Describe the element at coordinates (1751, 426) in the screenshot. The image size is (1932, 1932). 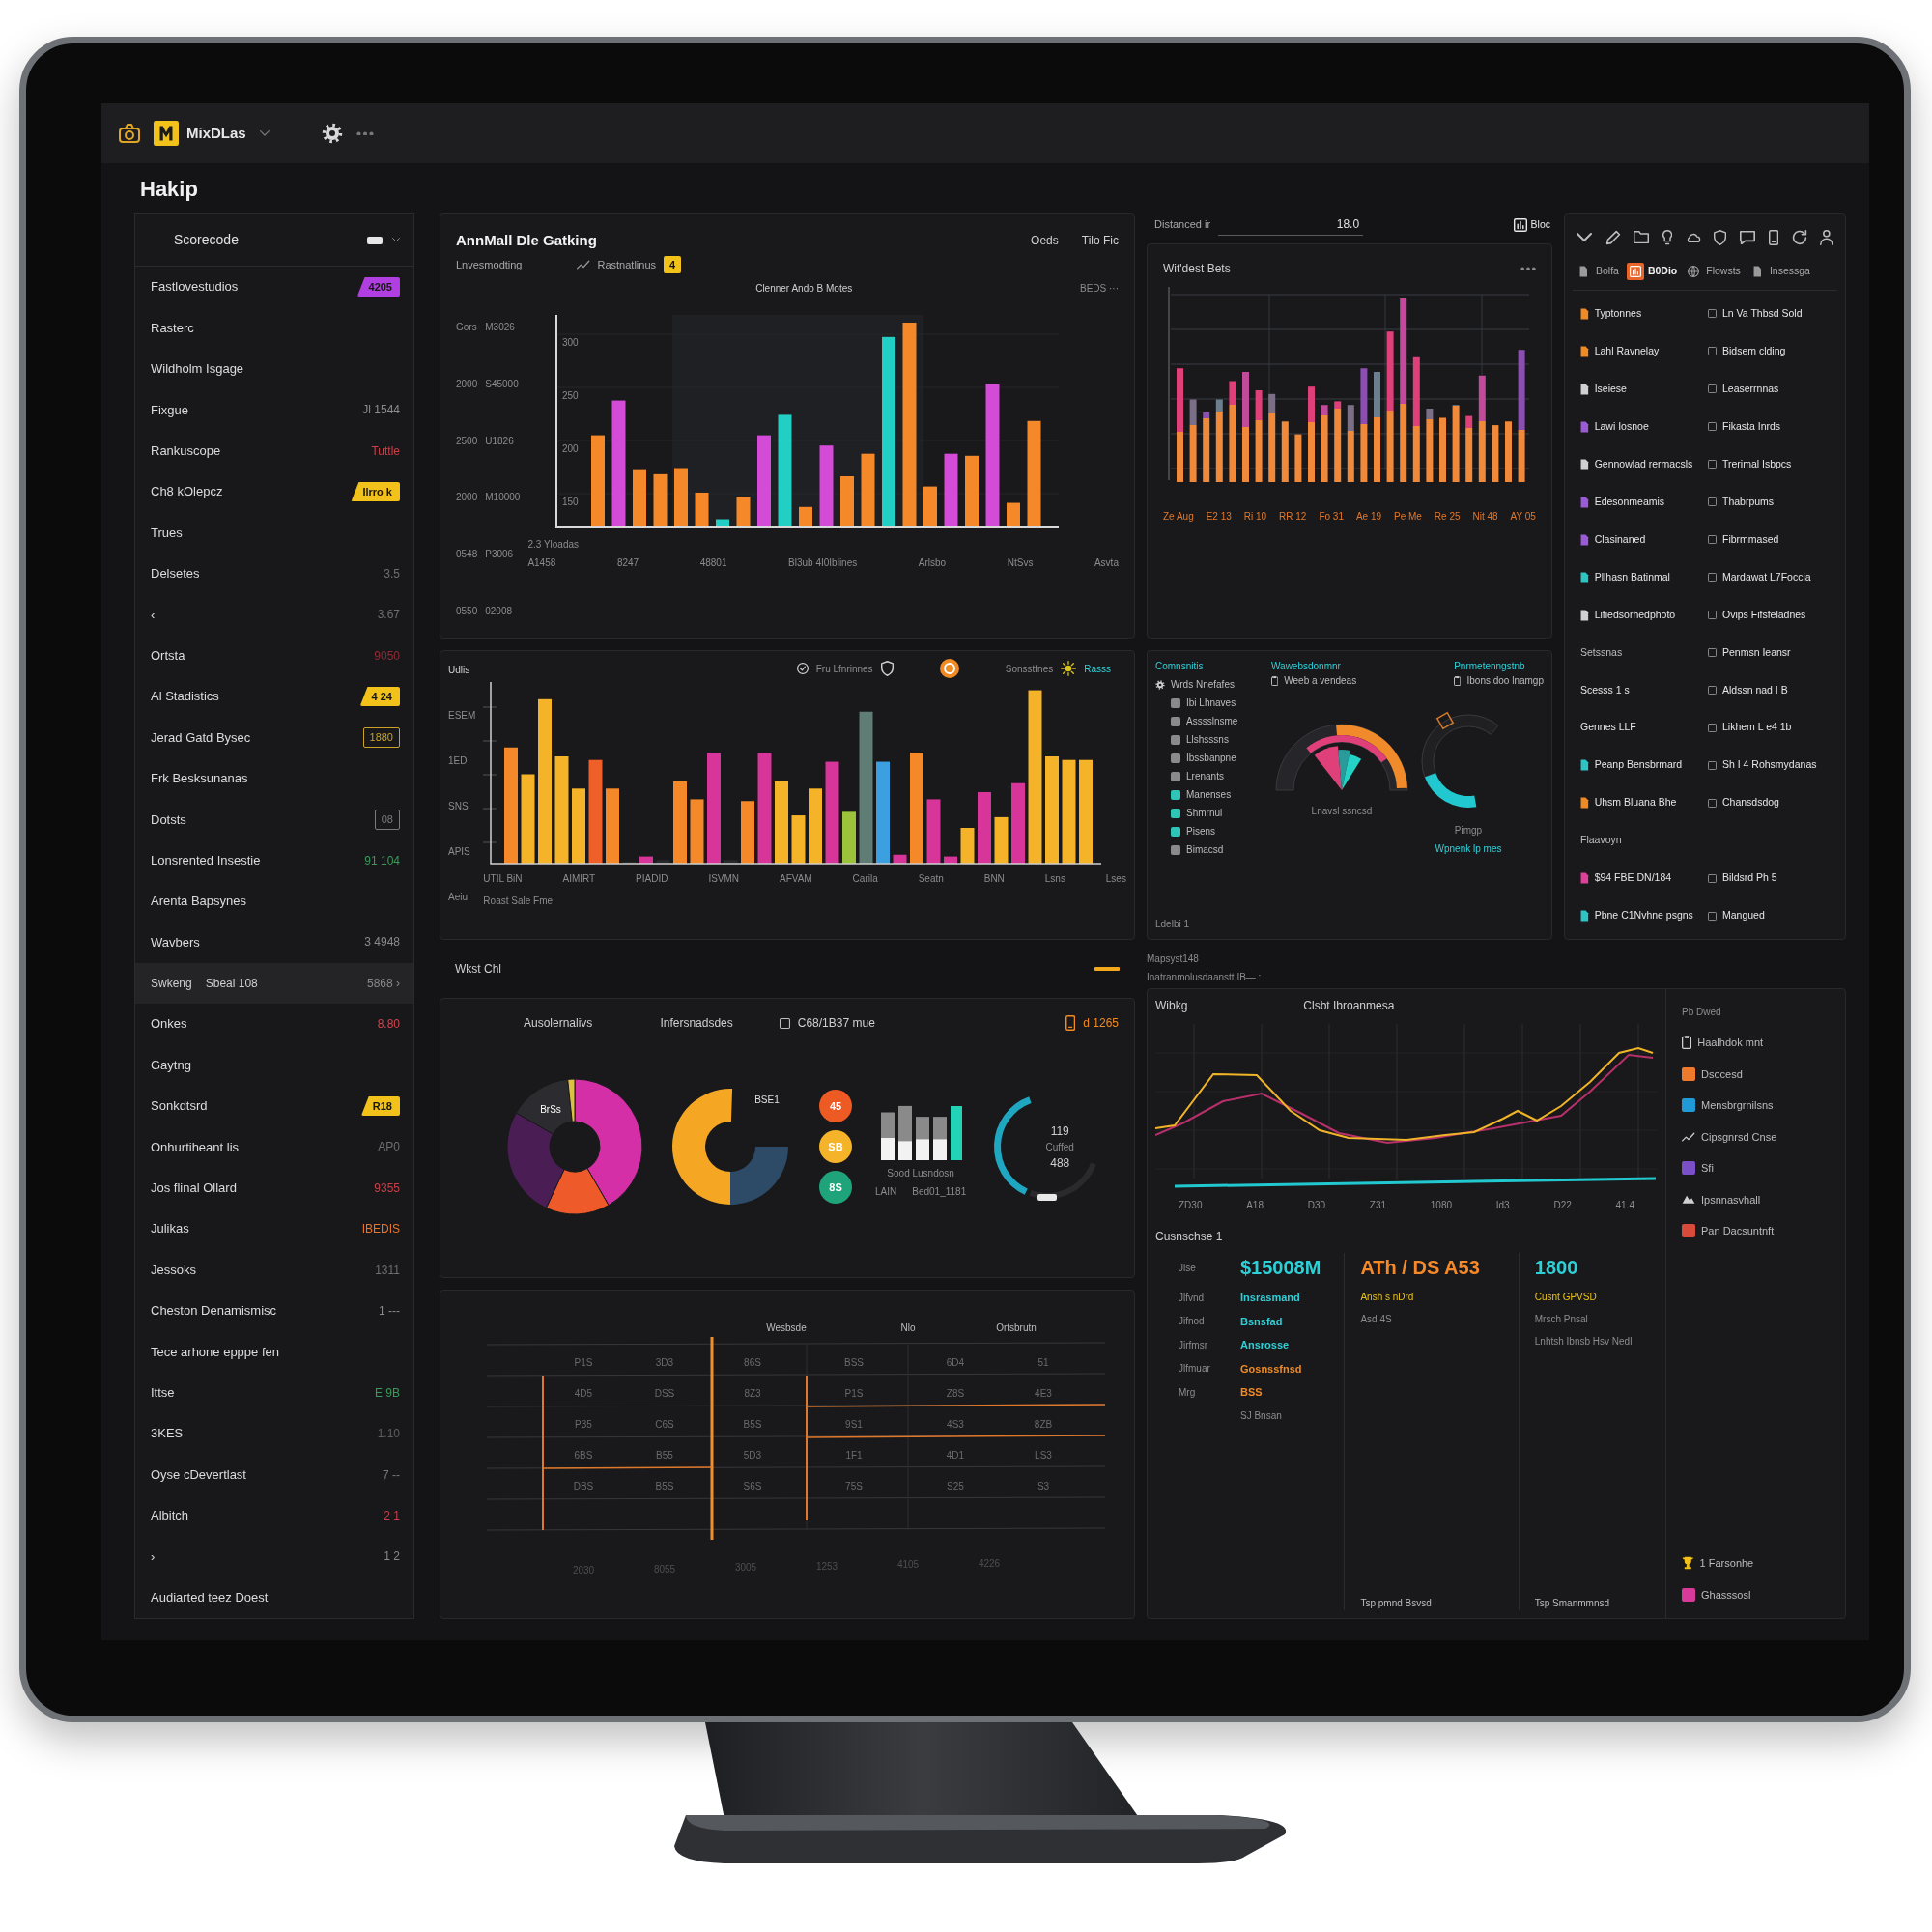
I see `list-item: Fikasta Inrds` at that location.